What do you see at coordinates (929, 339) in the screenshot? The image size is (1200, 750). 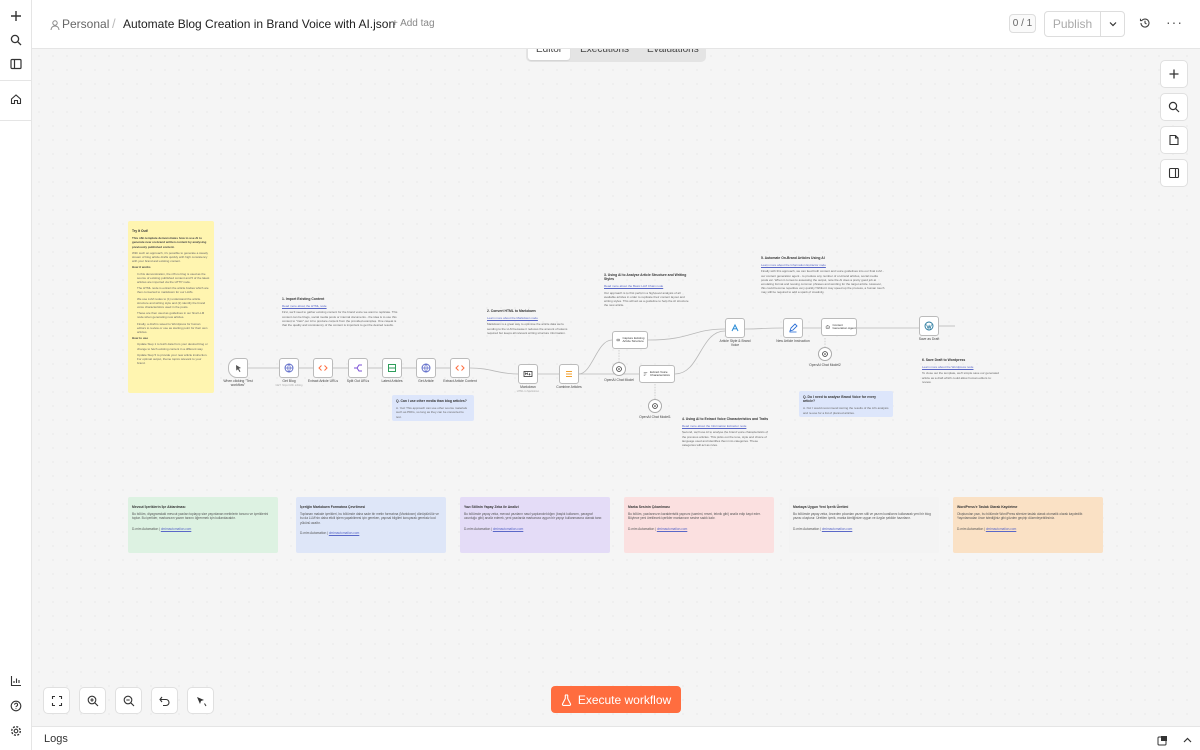 I see `node-label: Save as Draft` at bounding box center [929, 339].